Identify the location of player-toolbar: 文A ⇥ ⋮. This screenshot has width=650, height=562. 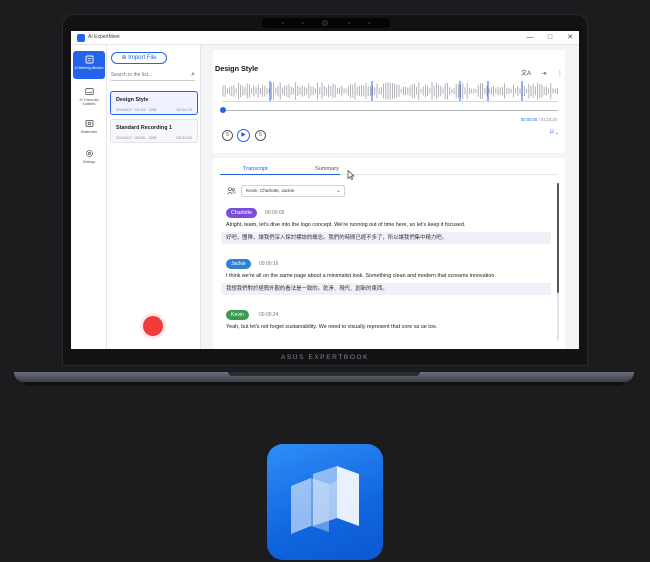
(539, 71).